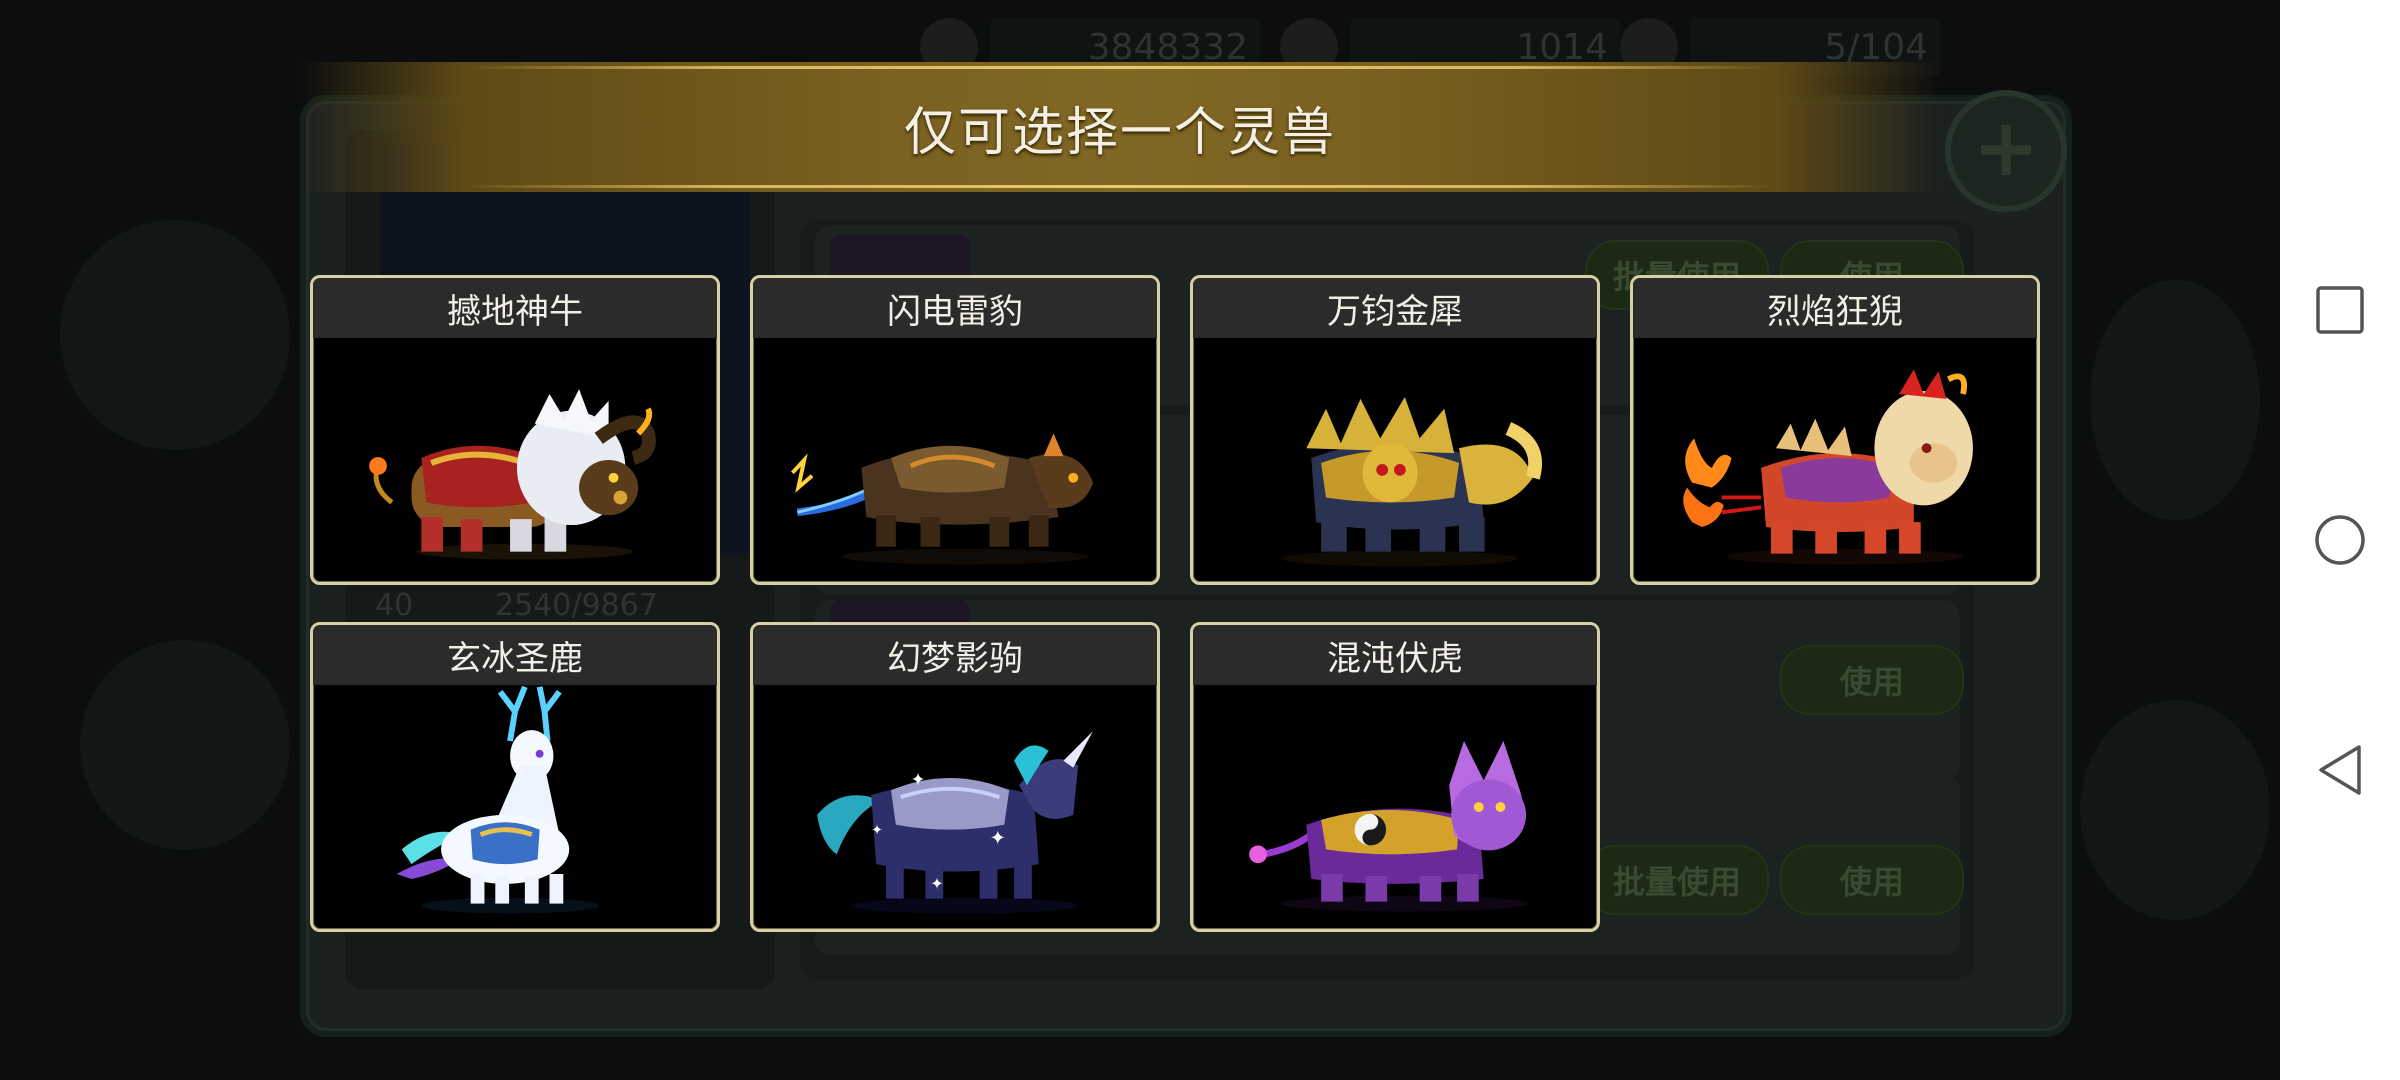 This screenshot has width=2400, height=1080. I want to click on beast-card-tiger: 混沌伏虎, so click(1395, 777).